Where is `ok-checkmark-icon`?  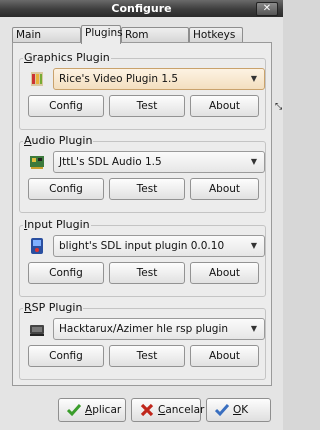 ok-checkmark-icon is located at coordinates (222, 410).